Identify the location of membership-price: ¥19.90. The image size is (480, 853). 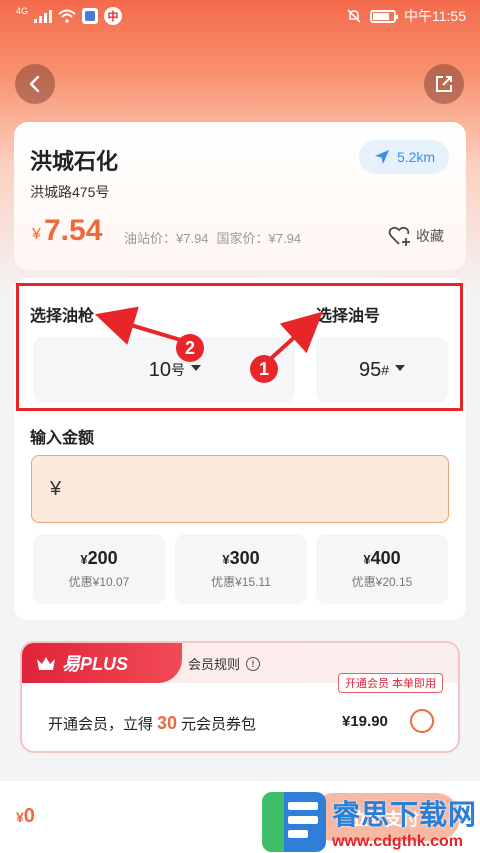
(365, 721).